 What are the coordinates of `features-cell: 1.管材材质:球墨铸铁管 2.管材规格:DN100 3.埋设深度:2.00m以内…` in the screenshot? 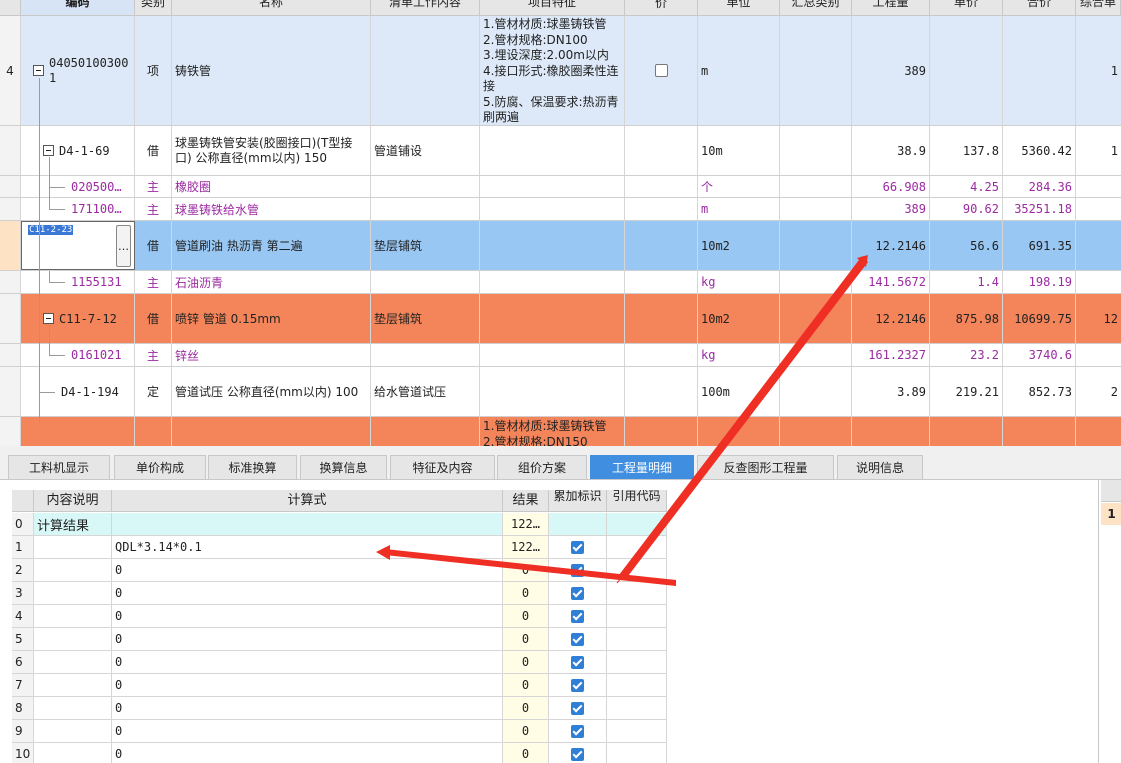 It's located at (552, 70).